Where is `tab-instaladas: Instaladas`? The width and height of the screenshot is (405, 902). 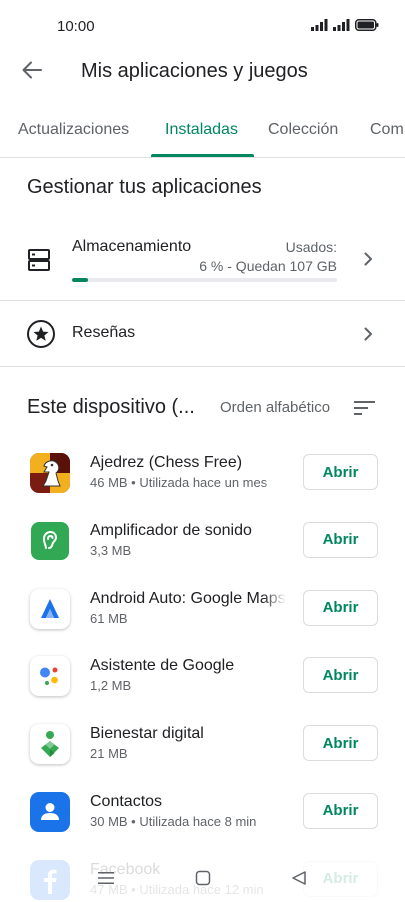
tab-instaladas: Instaladas is located at coordinates (201, 130).